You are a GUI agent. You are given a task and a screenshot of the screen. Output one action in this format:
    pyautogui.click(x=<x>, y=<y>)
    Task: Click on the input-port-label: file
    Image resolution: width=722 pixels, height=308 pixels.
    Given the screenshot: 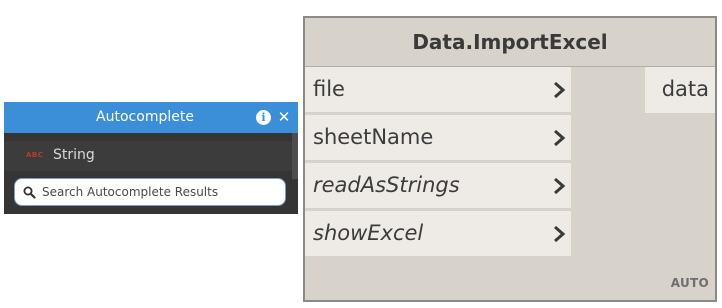 What is the action you would take?
    pyautogui.click(x=329, y=89)
    